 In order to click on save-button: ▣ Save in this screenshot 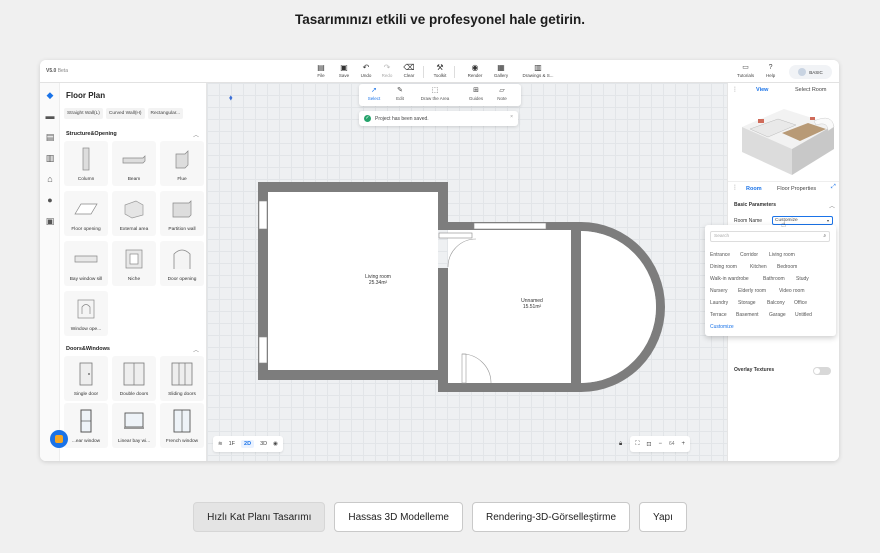, I will do `click(344, 70)`.